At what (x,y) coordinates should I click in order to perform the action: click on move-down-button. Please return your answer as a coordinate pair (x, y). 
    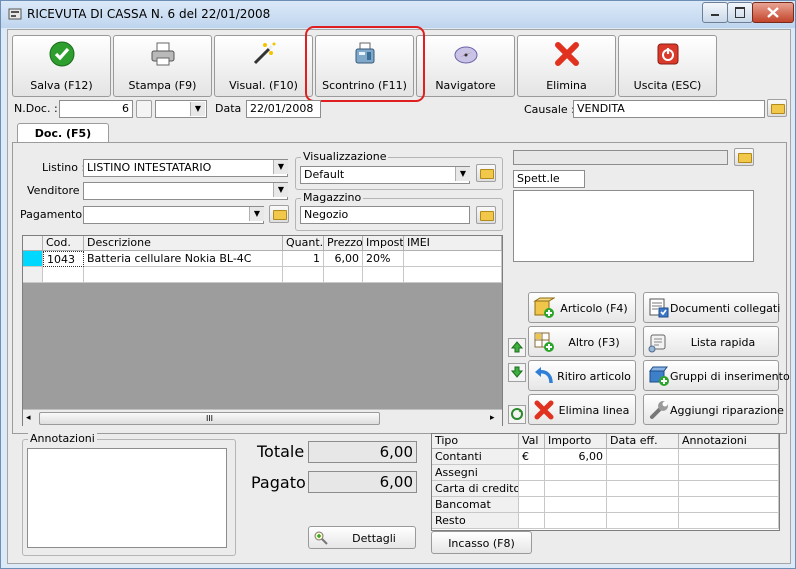
    Looking at the image, I should click on (517, 372).